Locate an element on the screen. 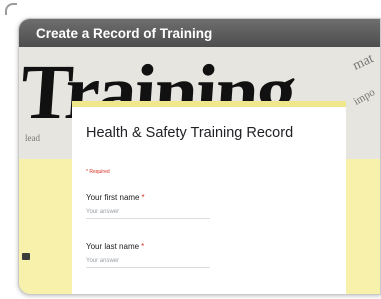  comment-icon is located at coordinates (26, 256).